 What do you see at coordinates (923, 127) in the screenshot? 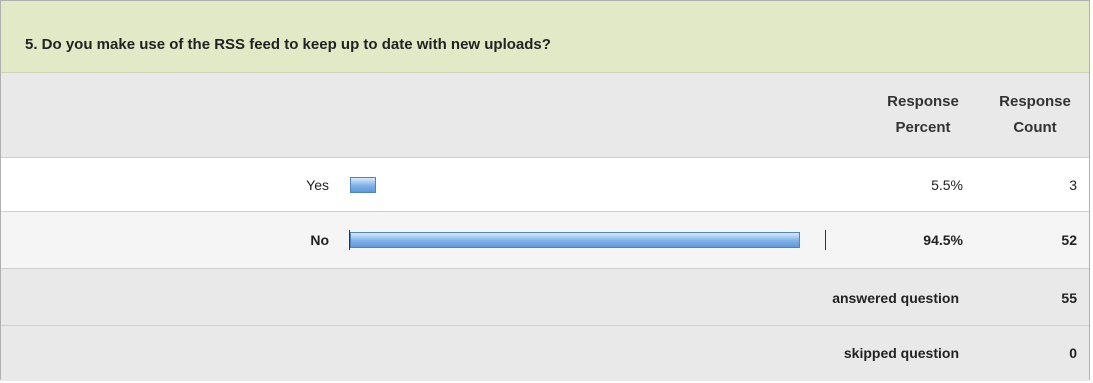
I see `response-percent-header-line2: Percent` at bounding box center [923, 127].